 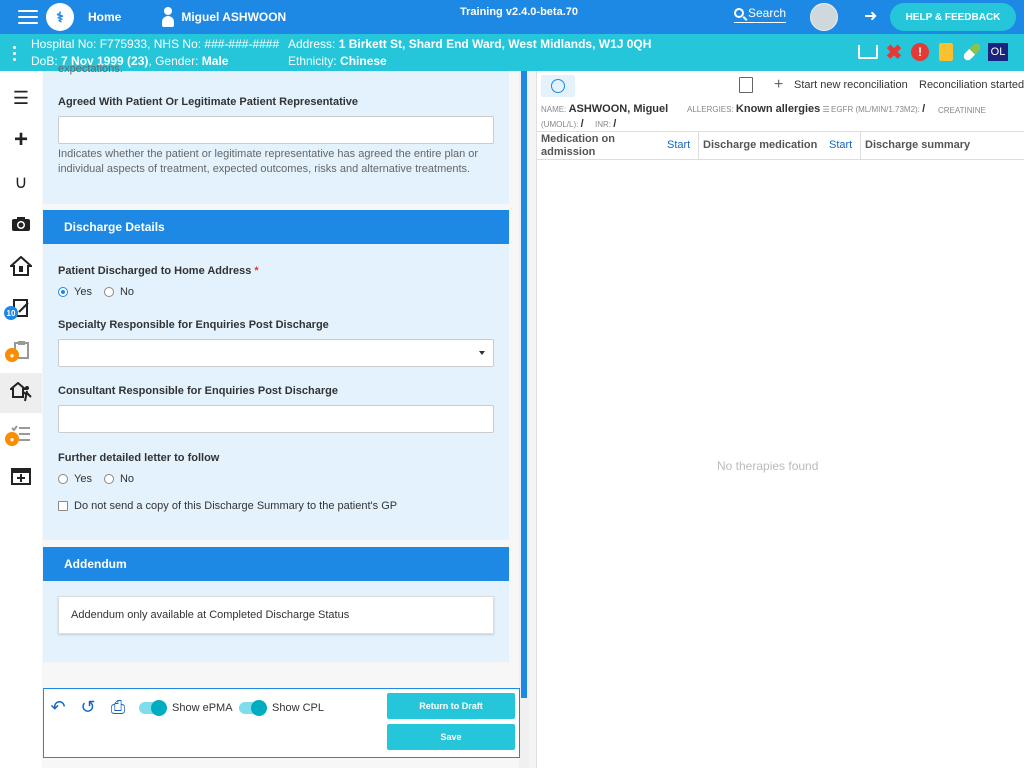 I want to click on letter-yes-radio, so click(x=63, y=479).